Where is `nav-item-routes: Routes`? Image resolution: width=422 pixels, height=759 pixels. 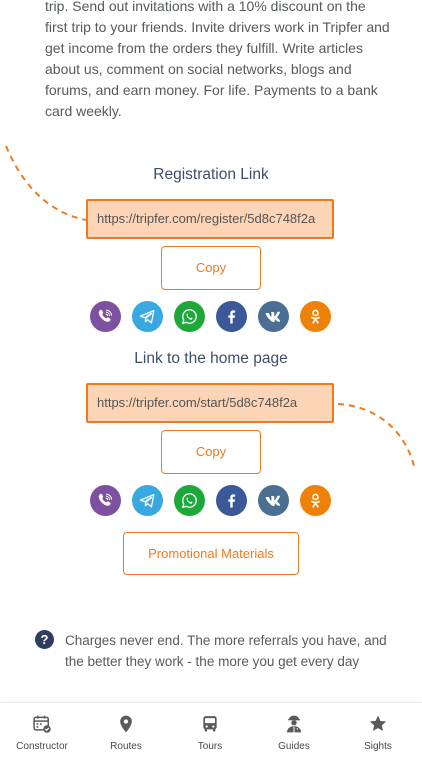
nav-item-routes: Routes is located at coordinates (126, 731).